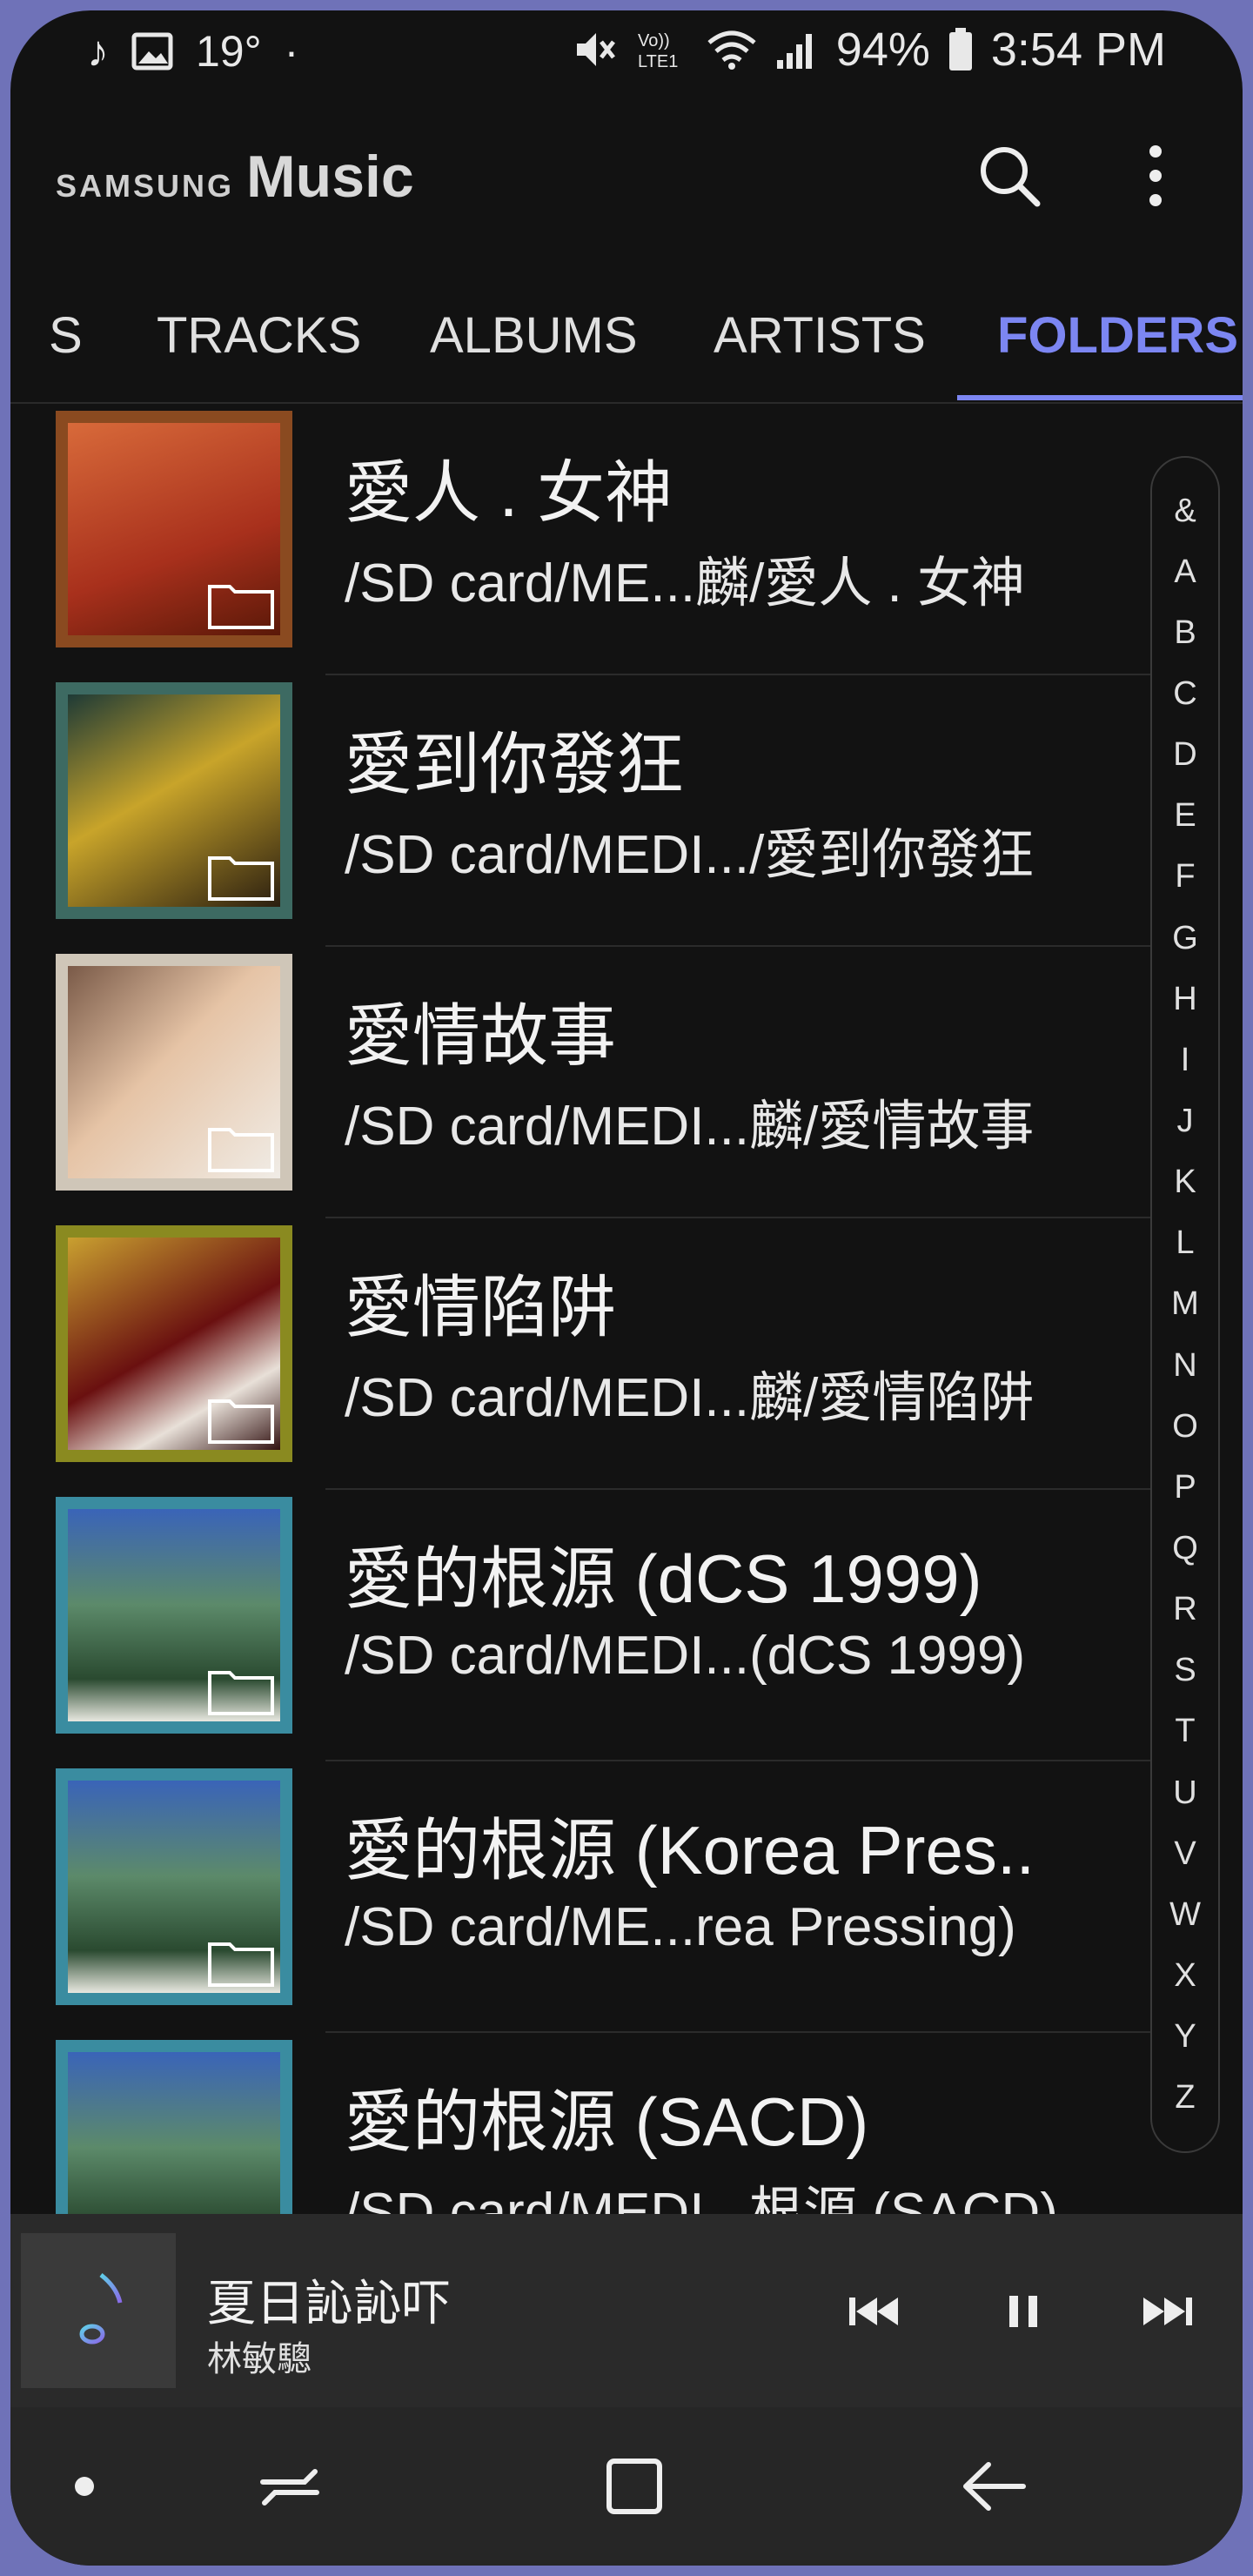  What do you see at coordinates (145, 186) in the screenshot?
I see `logo-brand: SAMSUNG` at bounding box center [145, 186].